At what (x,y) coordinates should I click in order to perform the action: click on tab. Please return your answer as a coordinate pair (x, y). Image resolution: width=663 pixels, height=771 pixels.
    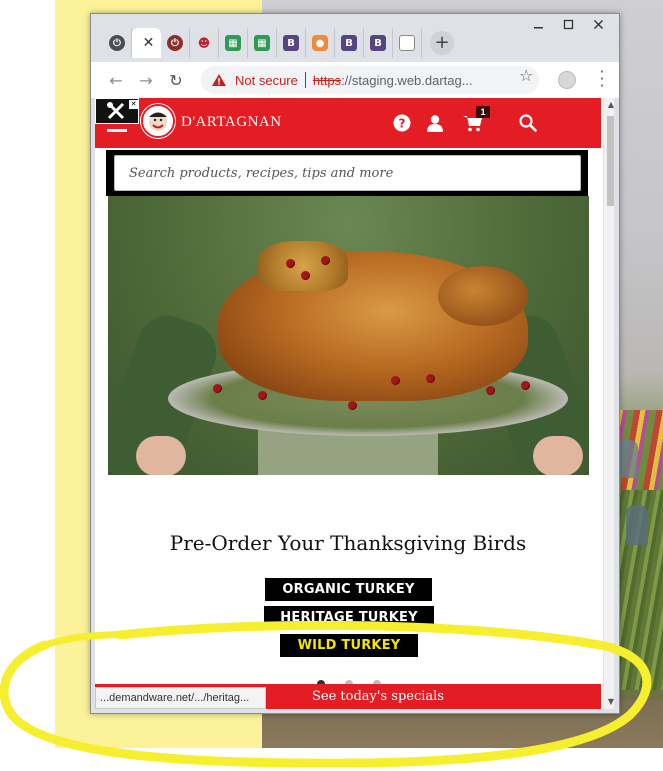
    Looking at the image, I should click on (407, 43).